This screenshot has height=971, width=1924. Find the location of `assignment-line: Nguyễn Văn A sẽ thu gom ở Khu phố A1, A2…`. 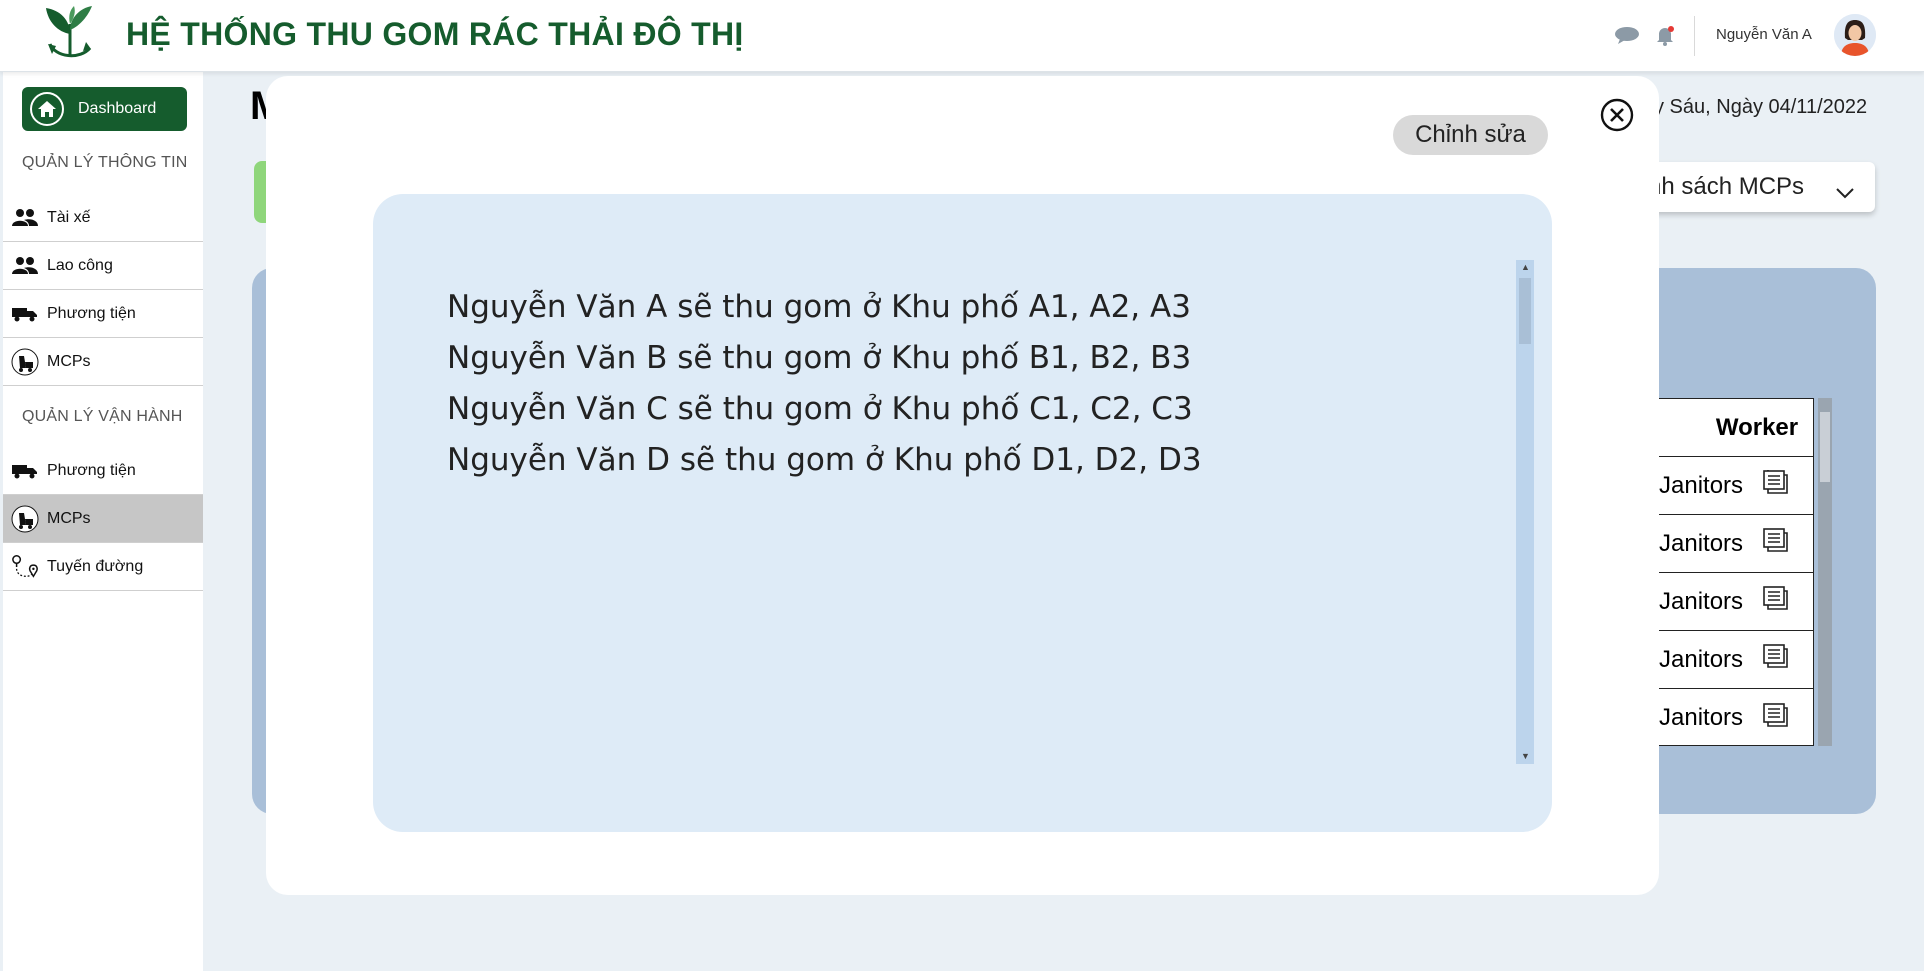

assignment-line: Nguyễn Văn A sẽ thu gom ở Khu phố A1, A2… is located at coordinates (819, 307).